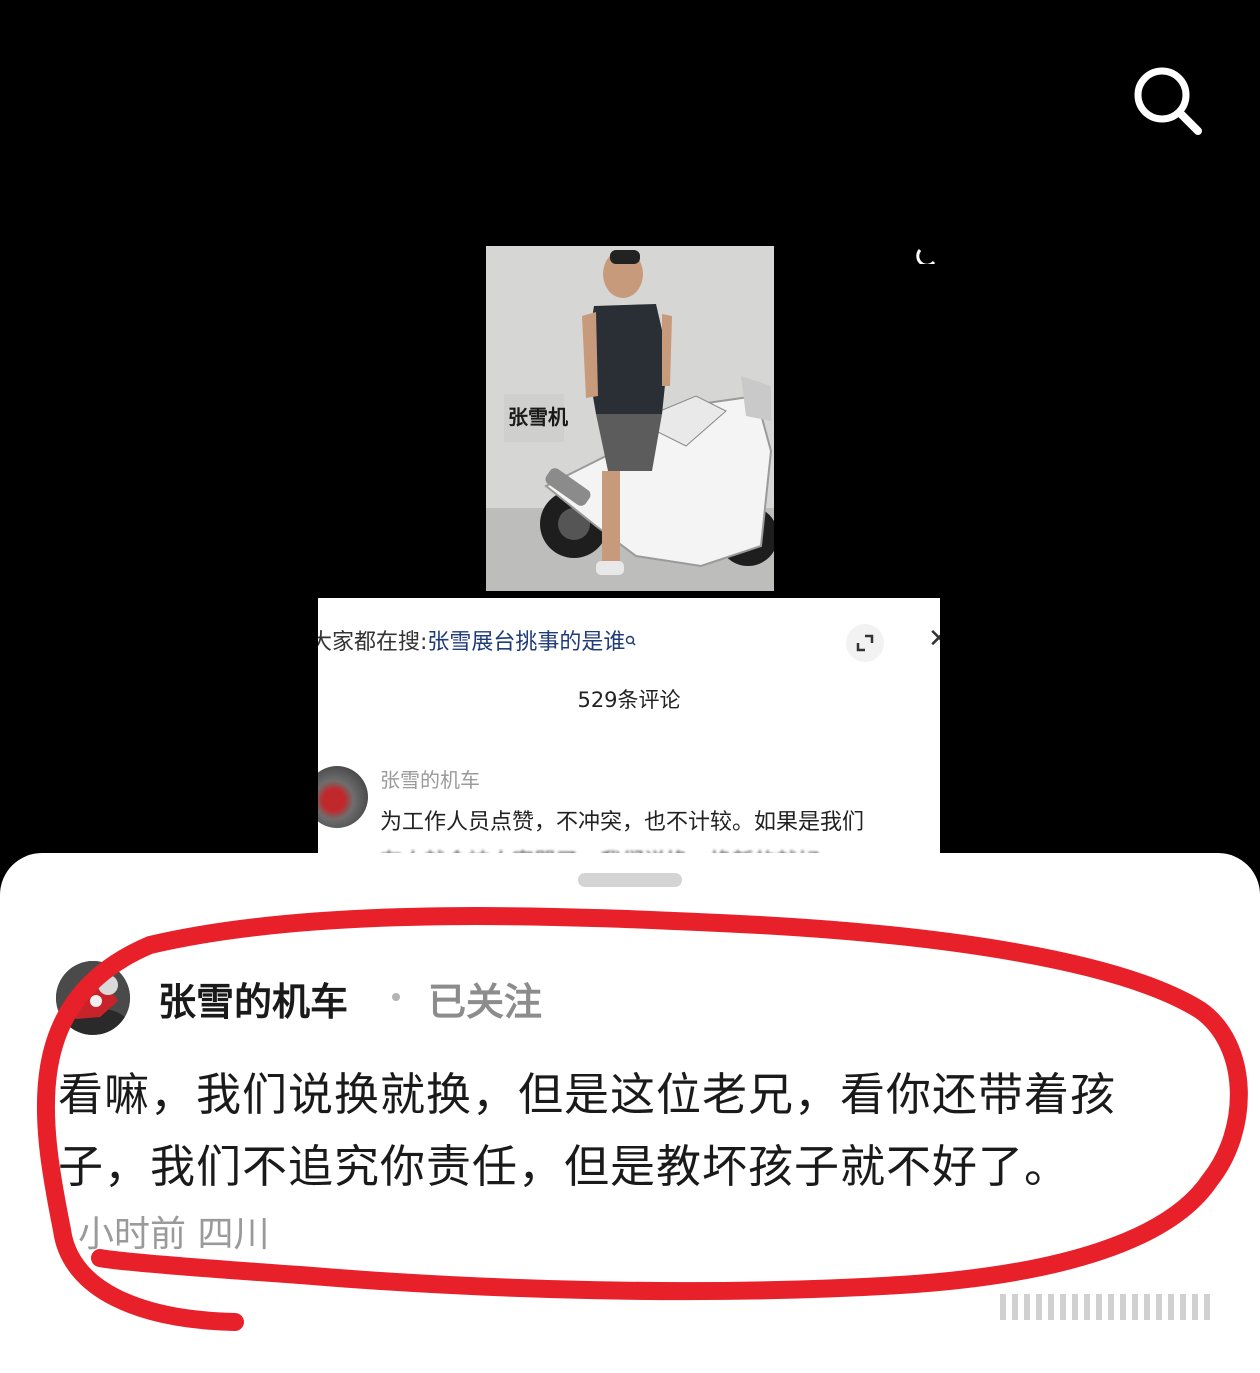 The width and height of the screenshot is (1260, 1373). What do you see at coordinates (934, 639) in the screenshot?
I see `close-icon: ✕` at bounding box center [934, 639].